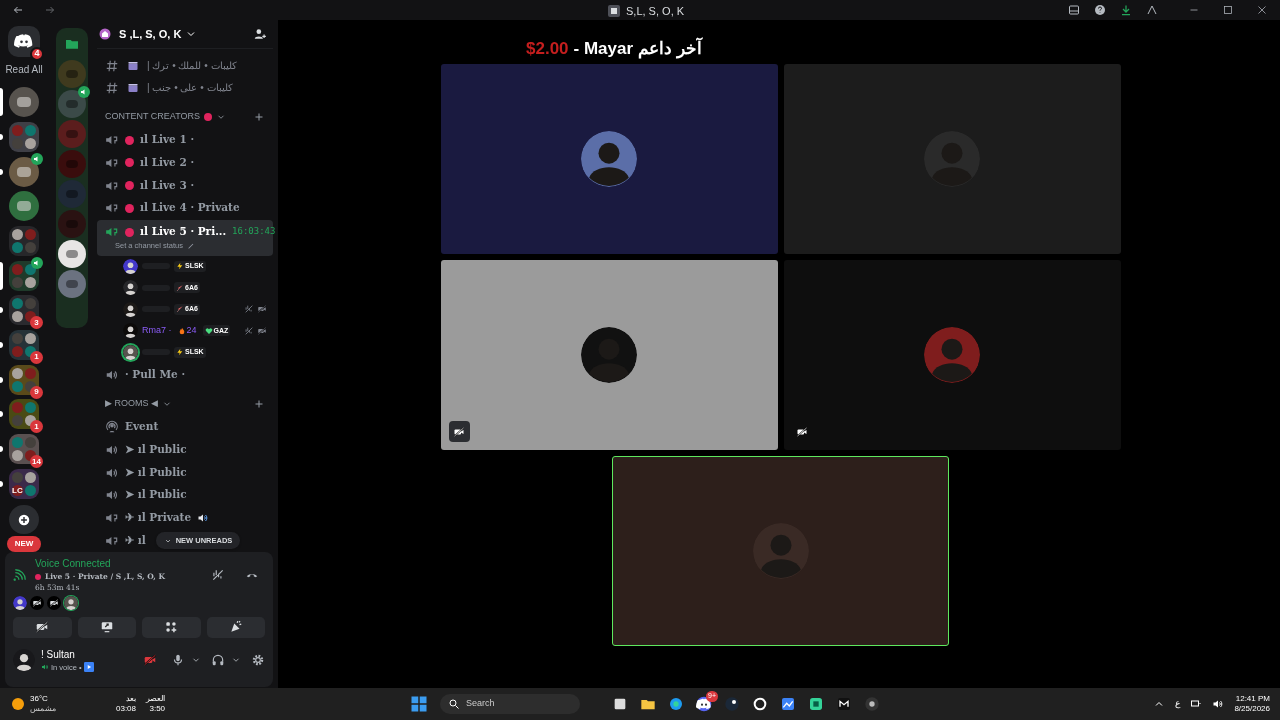 This screenshot has height=720, width=1280. What do you see at coordinates (1100, 10) in the screenshot?
I see `help-icon` at bounding box center [1100, 10].